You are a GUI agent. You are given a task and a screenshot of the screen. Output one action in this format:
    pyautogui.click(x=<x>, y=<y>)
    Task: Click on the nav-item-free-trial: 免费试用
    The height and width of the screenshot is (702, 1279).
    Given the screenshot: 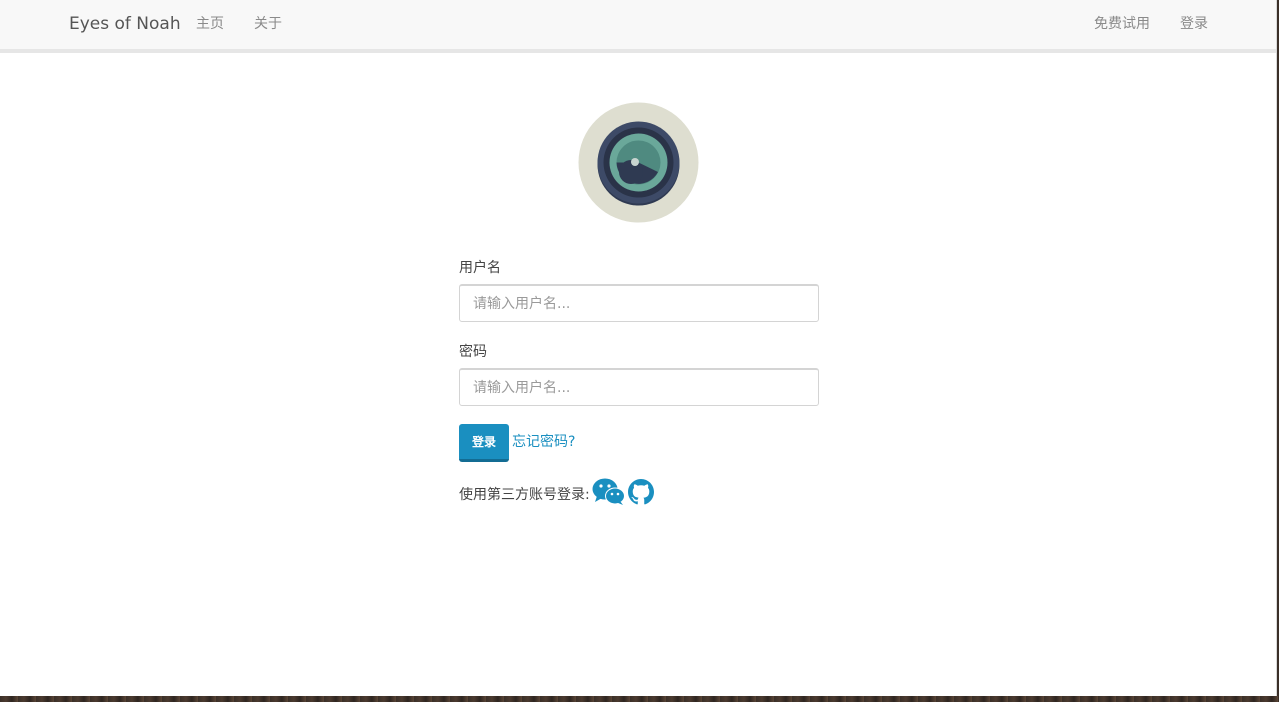 What is the action you would take?
    pyautogui.click(x=1122, y=24)
    